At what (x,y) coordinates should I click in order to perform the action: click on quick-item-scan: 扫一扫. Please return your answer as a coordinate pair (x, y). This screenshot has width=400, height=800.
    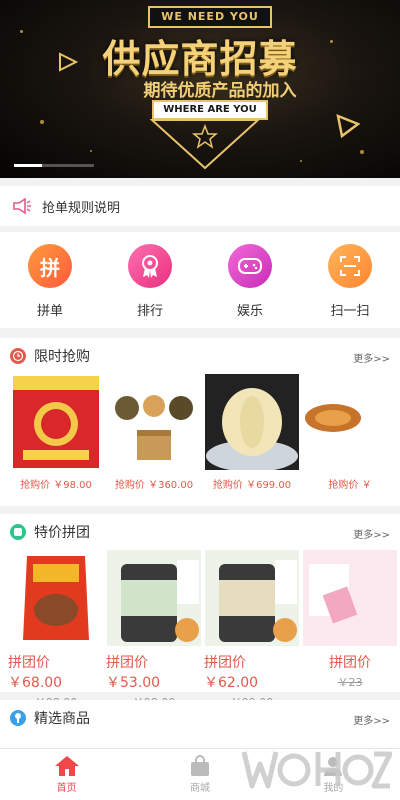
    Looking at the image, I should click on (350, 281).